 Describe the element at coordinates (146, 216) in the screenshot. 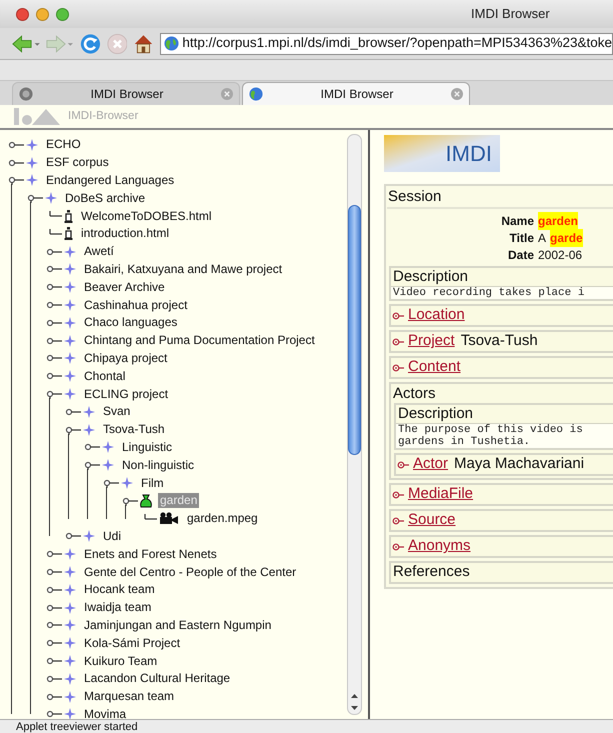

I see `tree-item: WelcomeToDOBES.html` at that location.